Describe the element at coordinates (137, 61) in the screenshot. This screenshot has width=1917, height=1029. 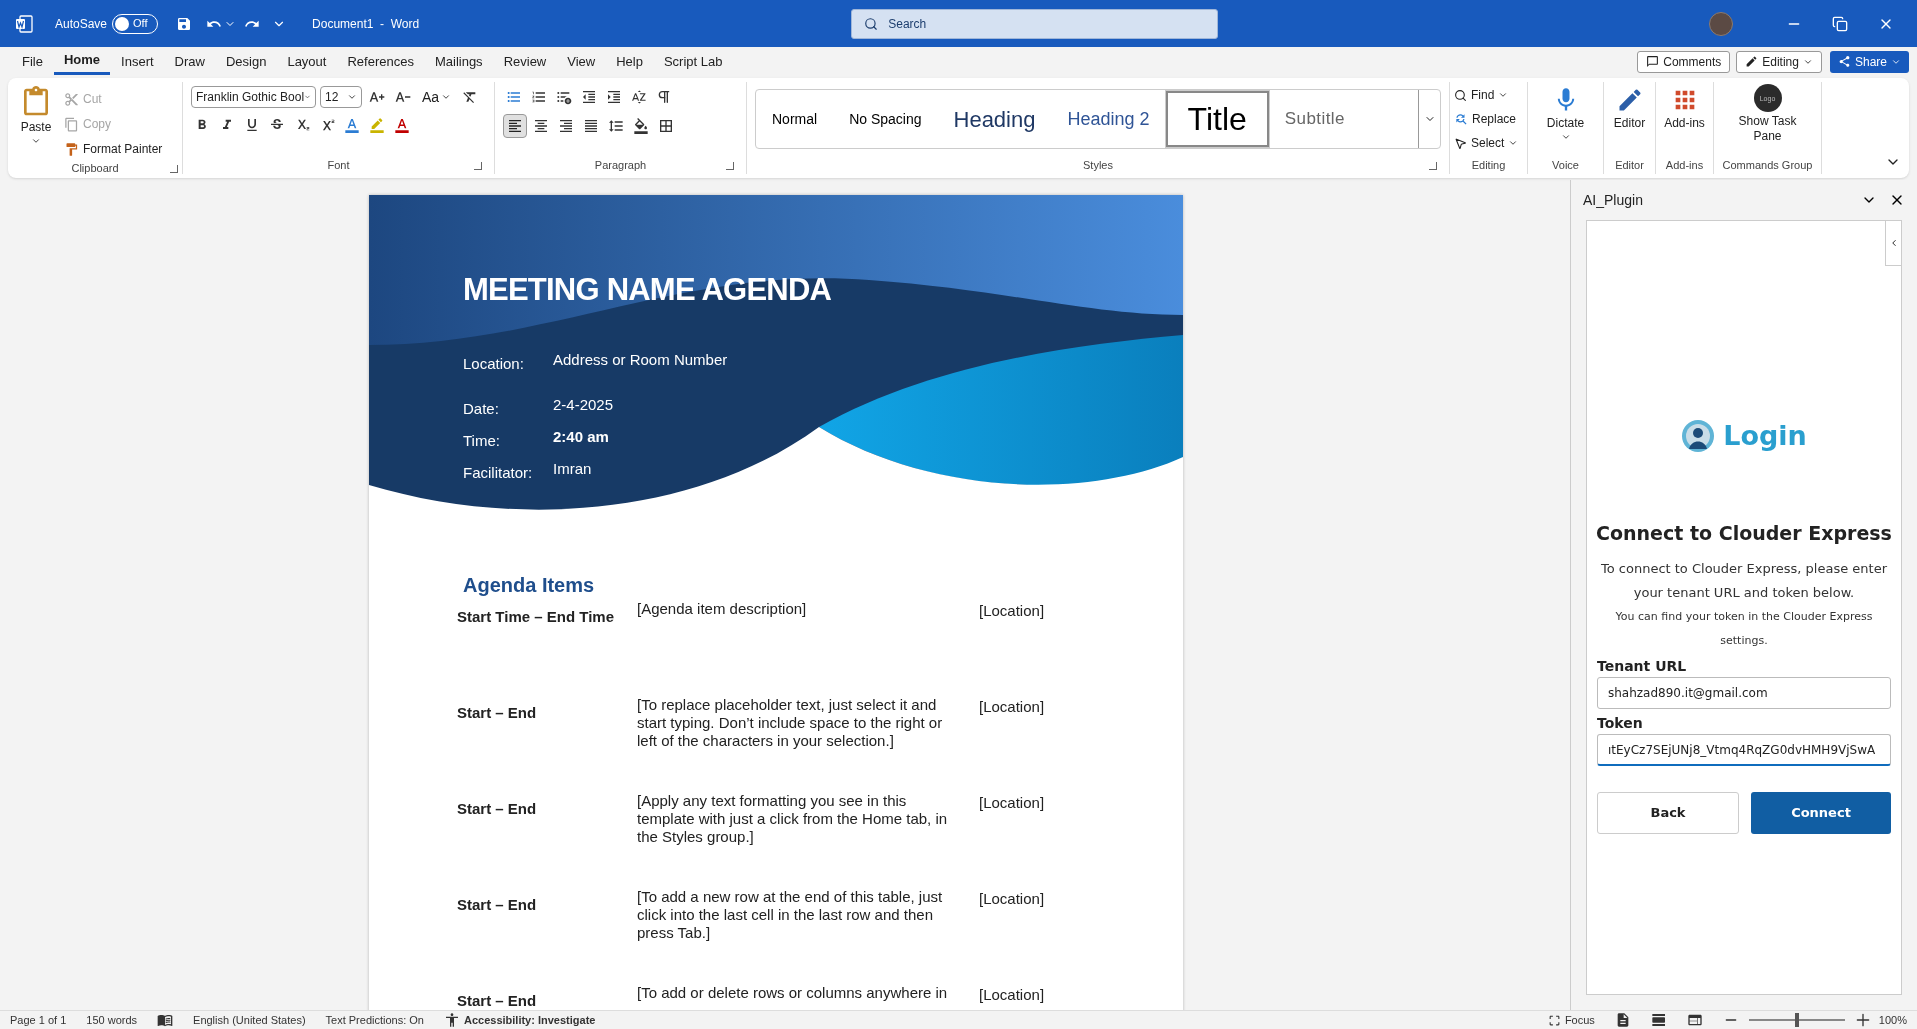
I see `menu-tab: Insert` at that location.